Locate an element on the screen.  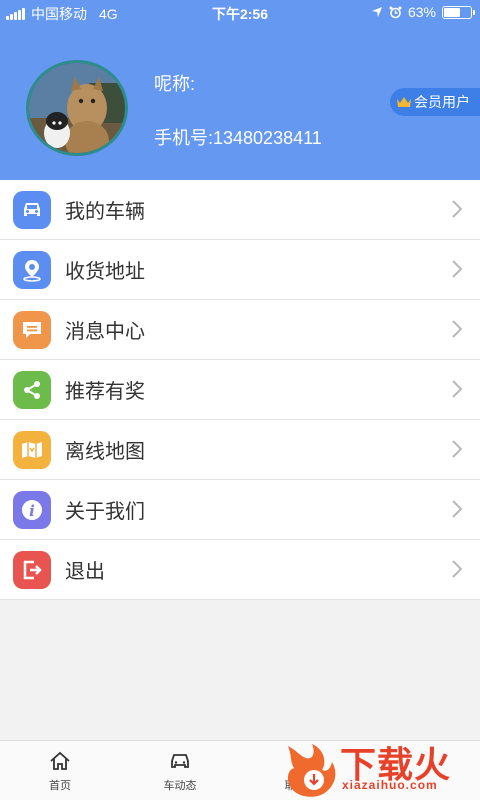
menu-item-my-vehicles: 我的车辆 is located at coordinates (240, 210).